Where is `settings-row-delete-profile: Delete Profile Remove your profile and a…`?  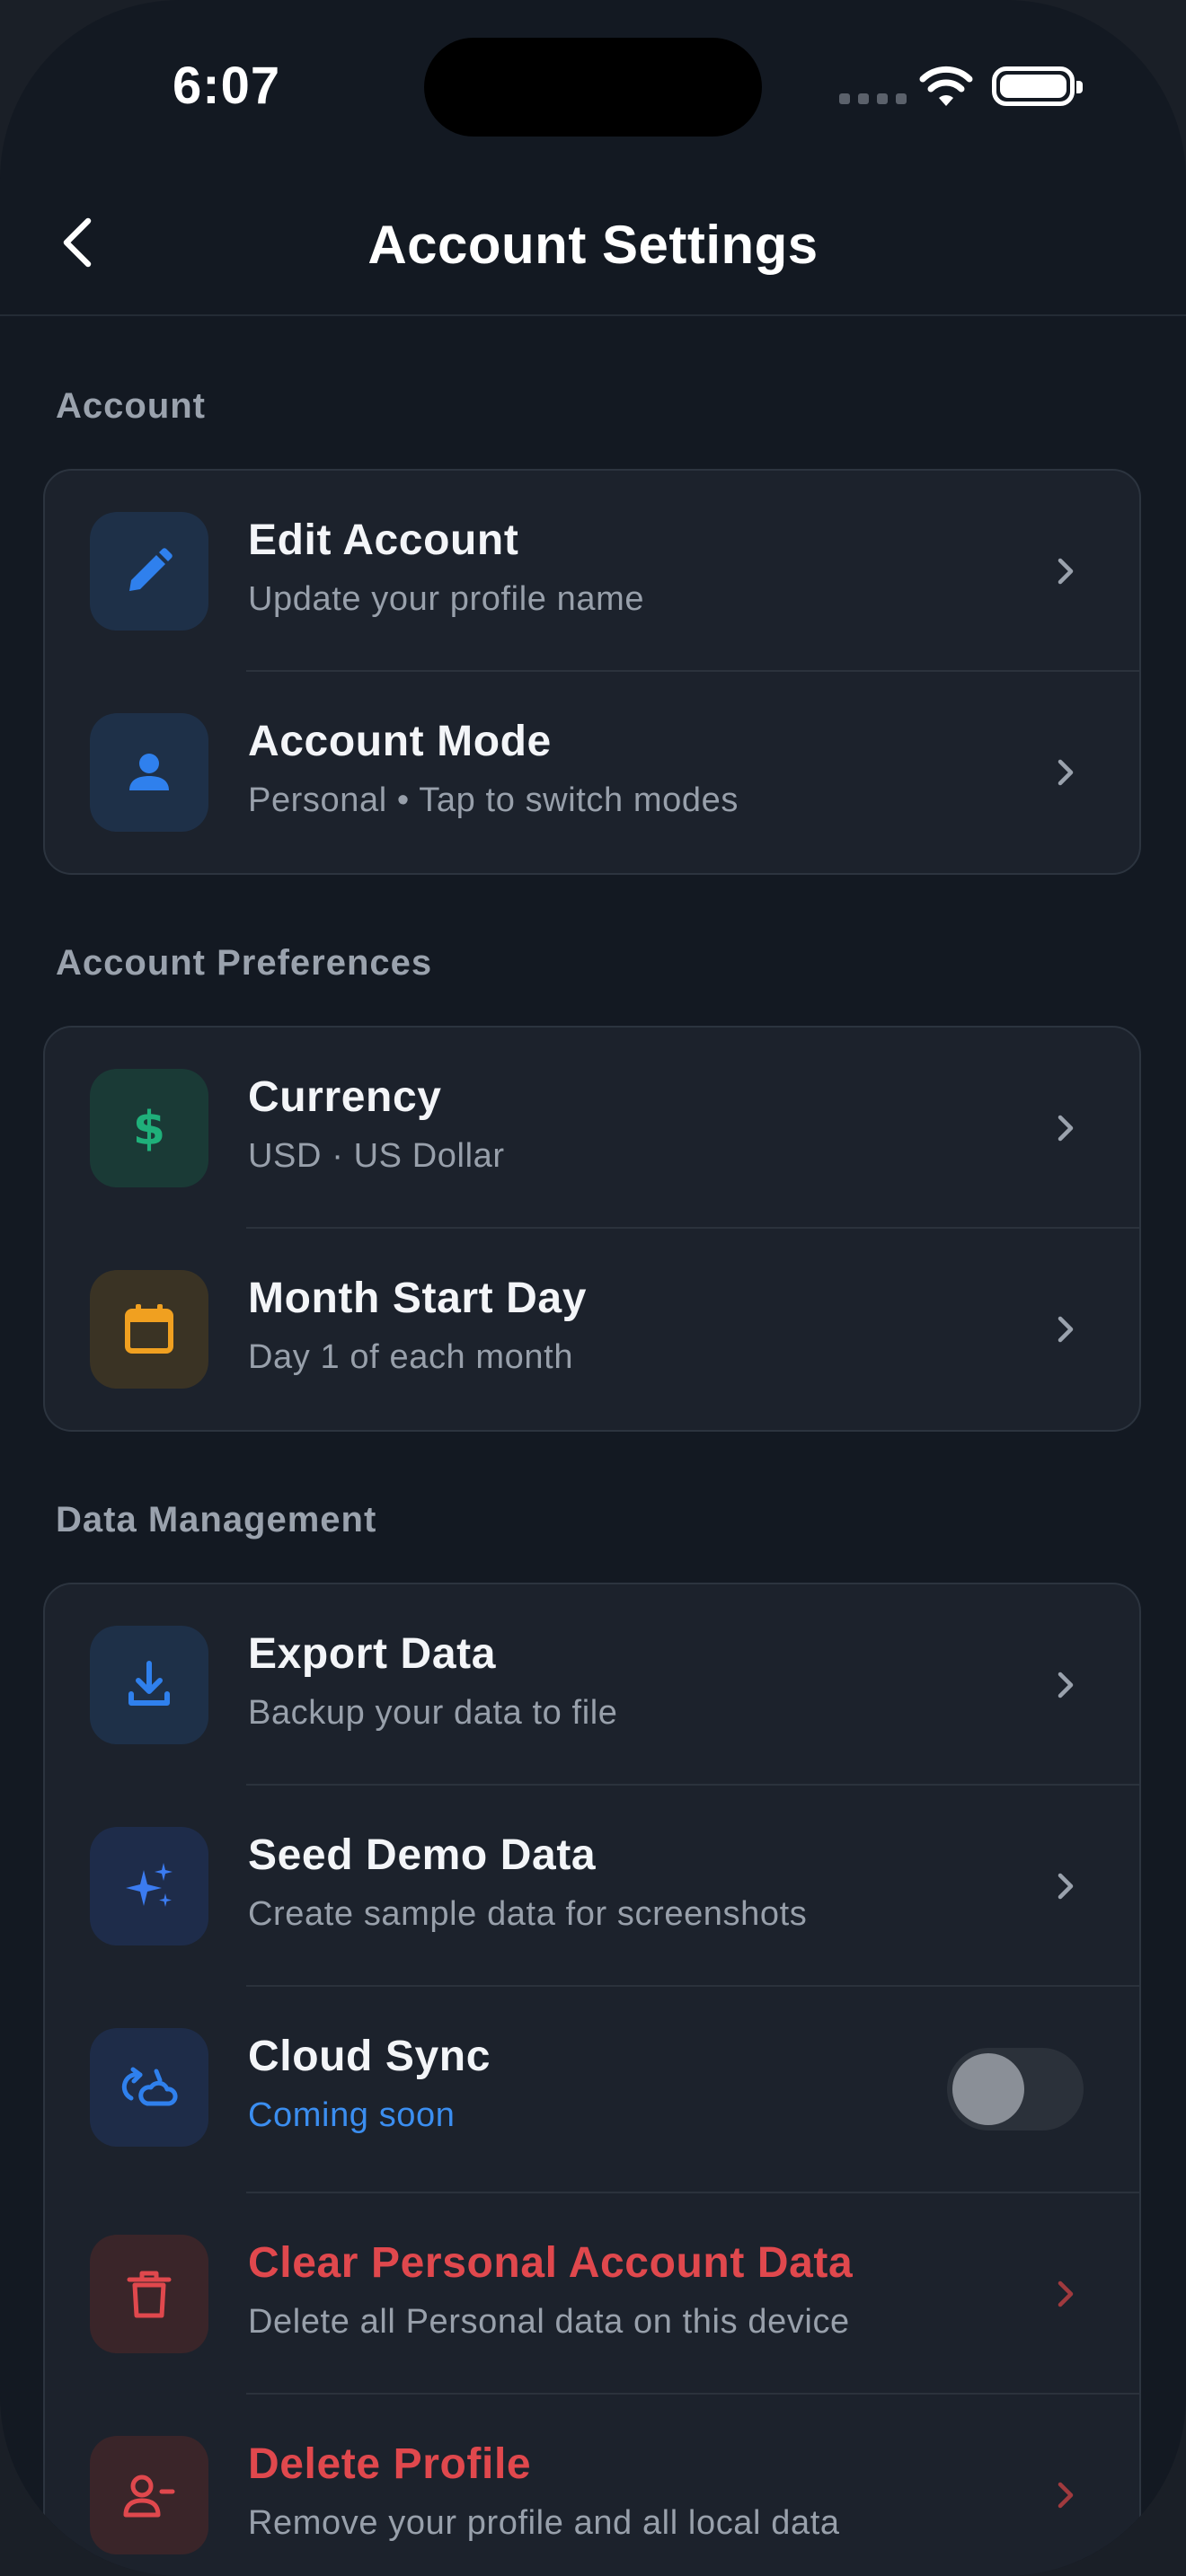
settings-row-delete-profile: Delete Profile Remove your profile and a… is located at coordinates (592, 2485).